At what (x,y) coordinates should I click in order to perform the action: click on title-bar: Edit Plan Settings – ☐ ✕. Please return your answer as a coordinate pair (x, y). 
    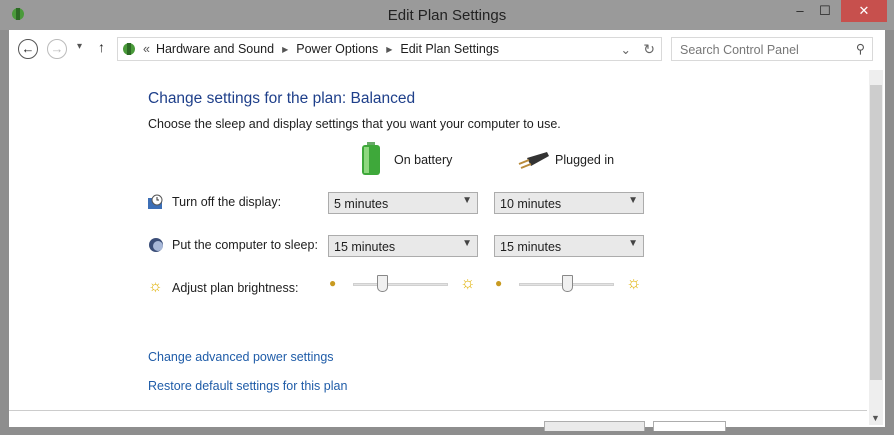
    Looking at the image, I should click on (447, 15).